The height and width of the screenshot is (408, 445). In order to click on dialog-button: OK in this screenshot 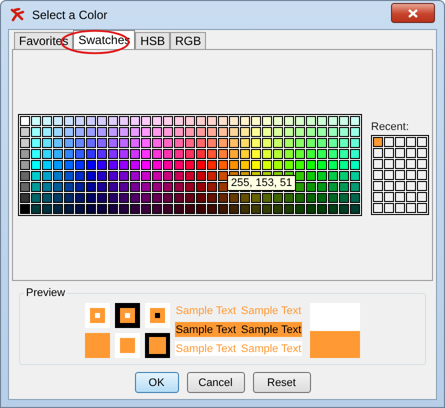, I will do `click(156, 382)`.